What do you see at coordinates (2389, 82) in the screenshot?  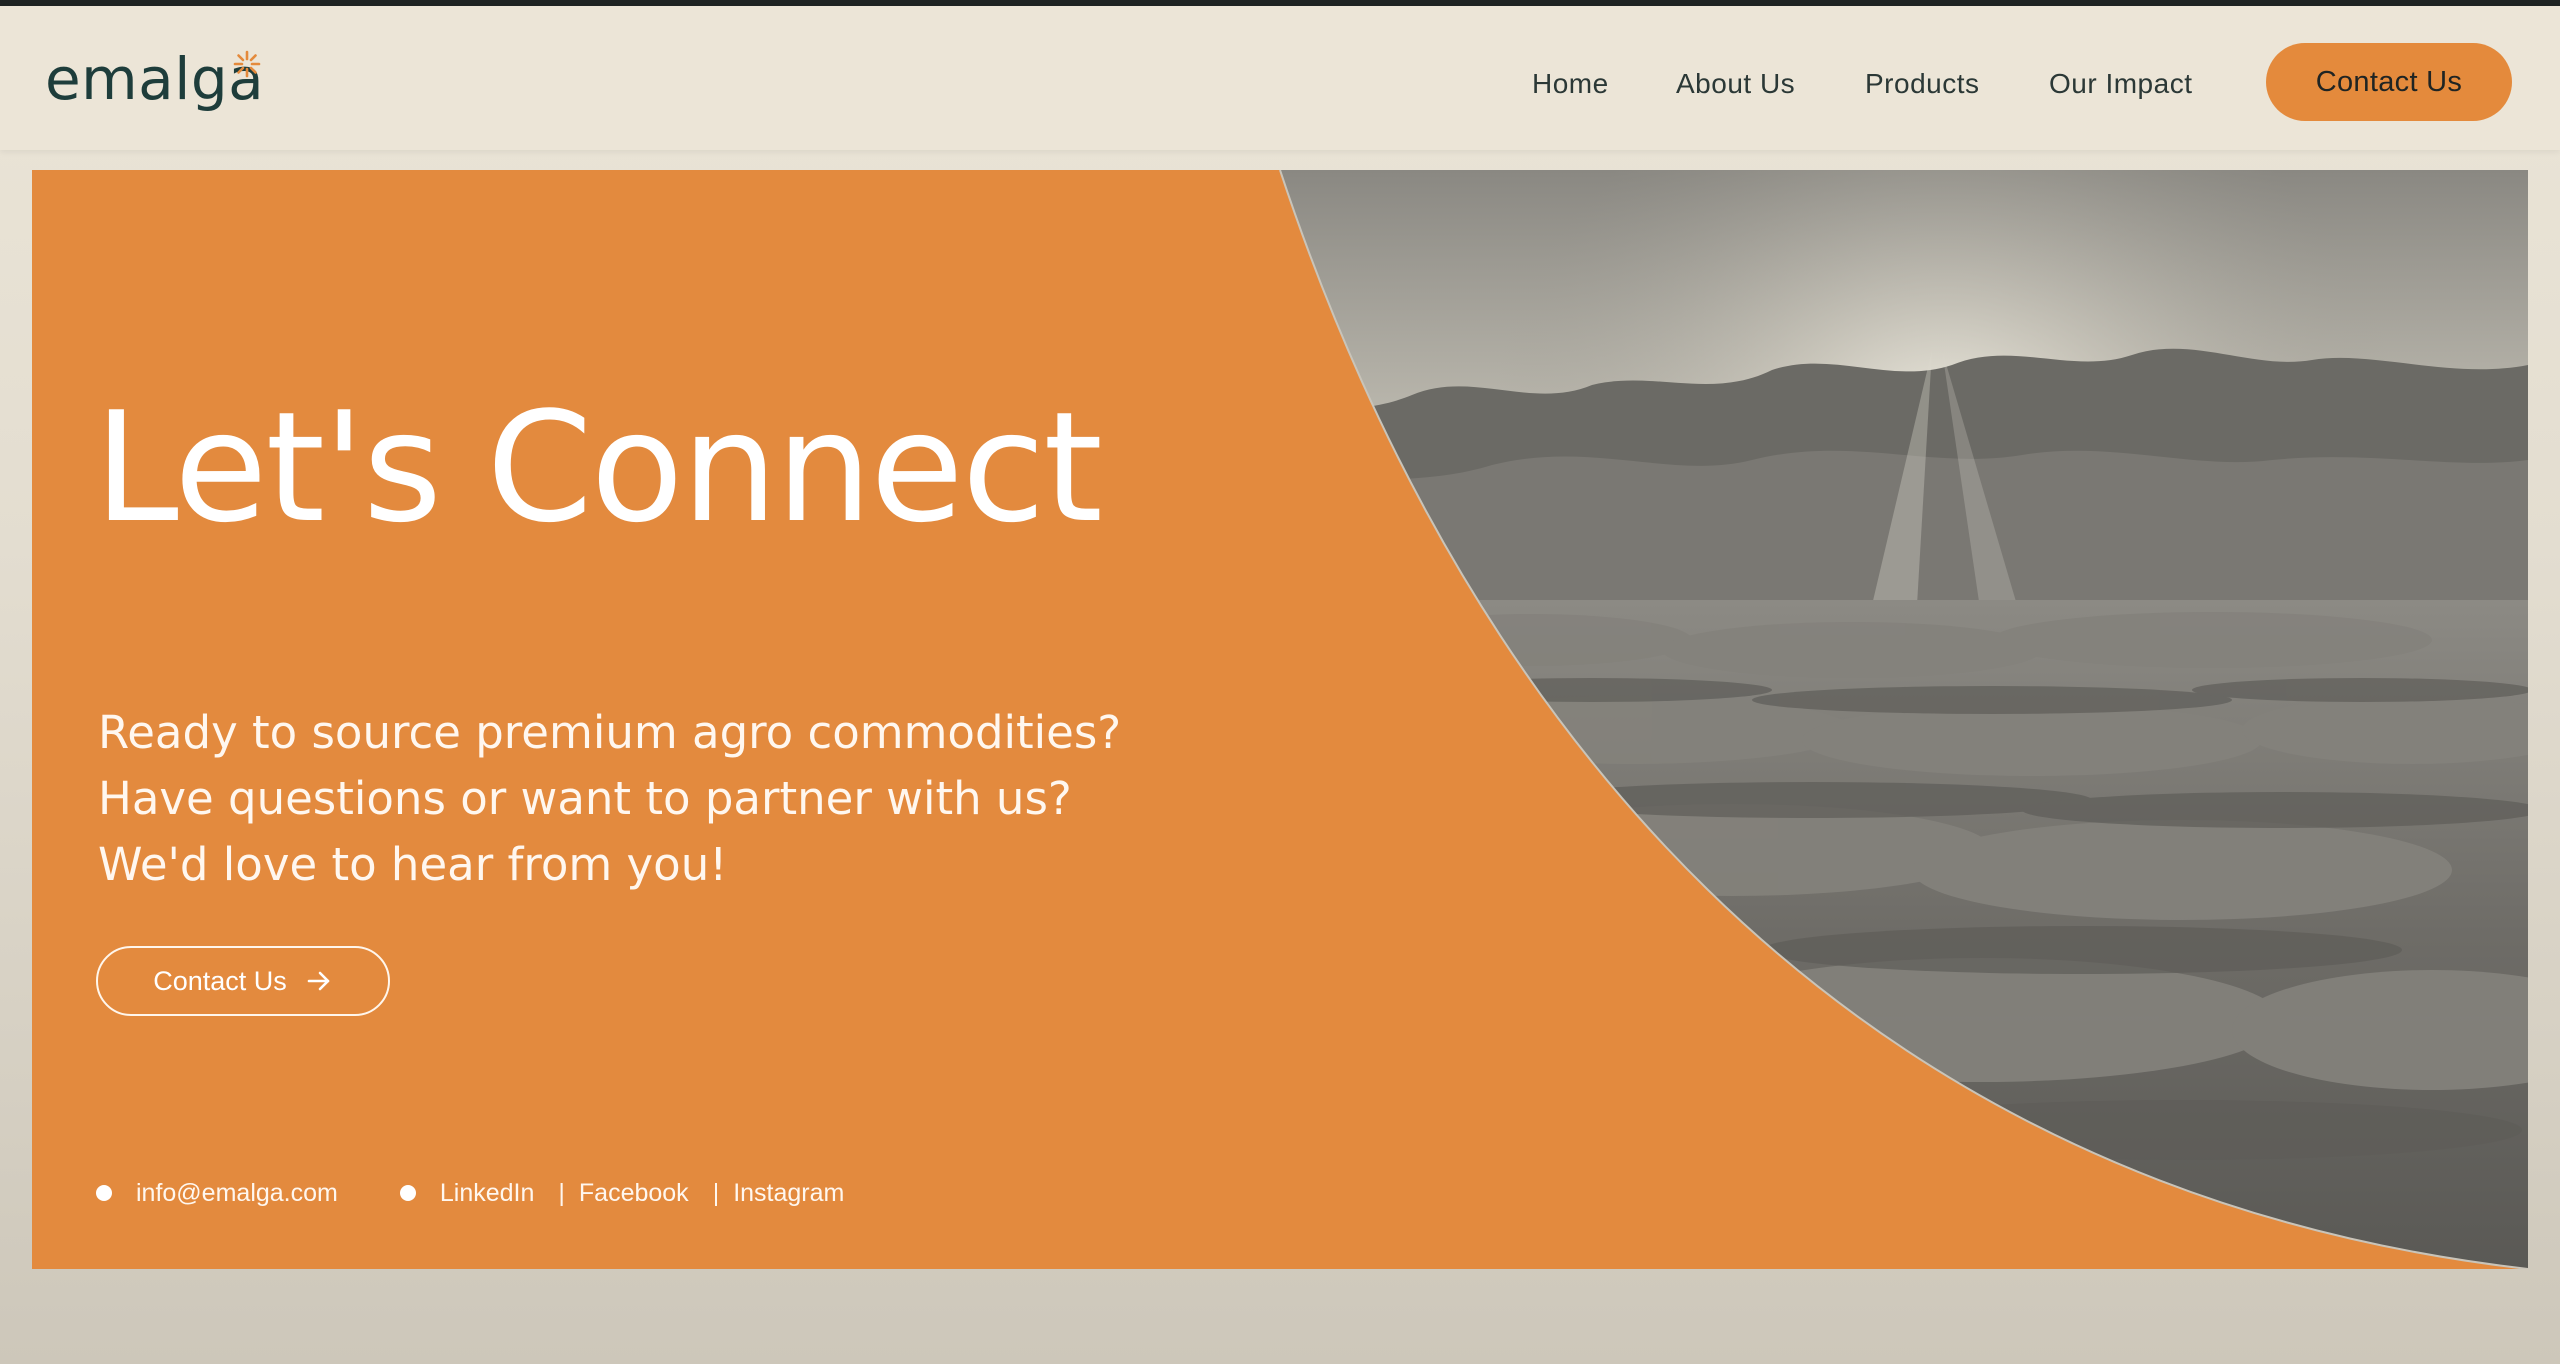 I see `header-contact-button: Contact Us` at bounding box center [2389, 82].